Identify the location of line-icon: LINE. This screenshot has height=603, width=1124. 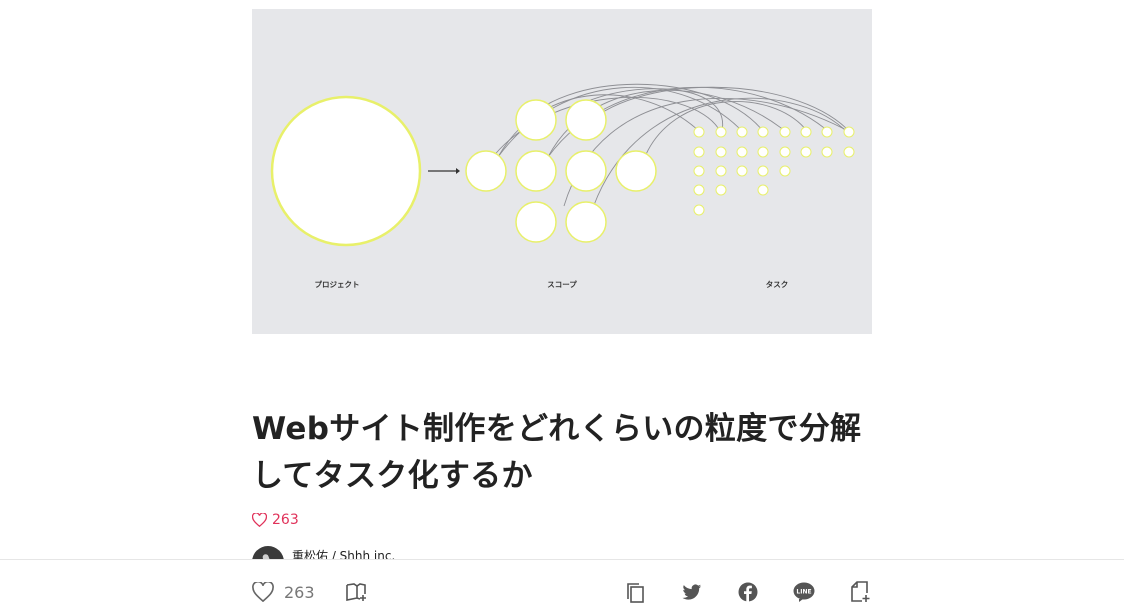
(804, 592).